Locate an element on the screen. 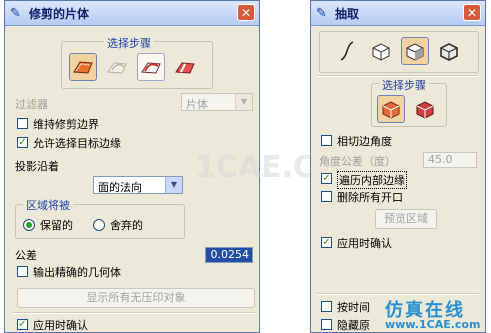 Image resolution: width=491 pixels, height=333 pixels. dialog-title: 抽取 is located at coordinates (347, 14).